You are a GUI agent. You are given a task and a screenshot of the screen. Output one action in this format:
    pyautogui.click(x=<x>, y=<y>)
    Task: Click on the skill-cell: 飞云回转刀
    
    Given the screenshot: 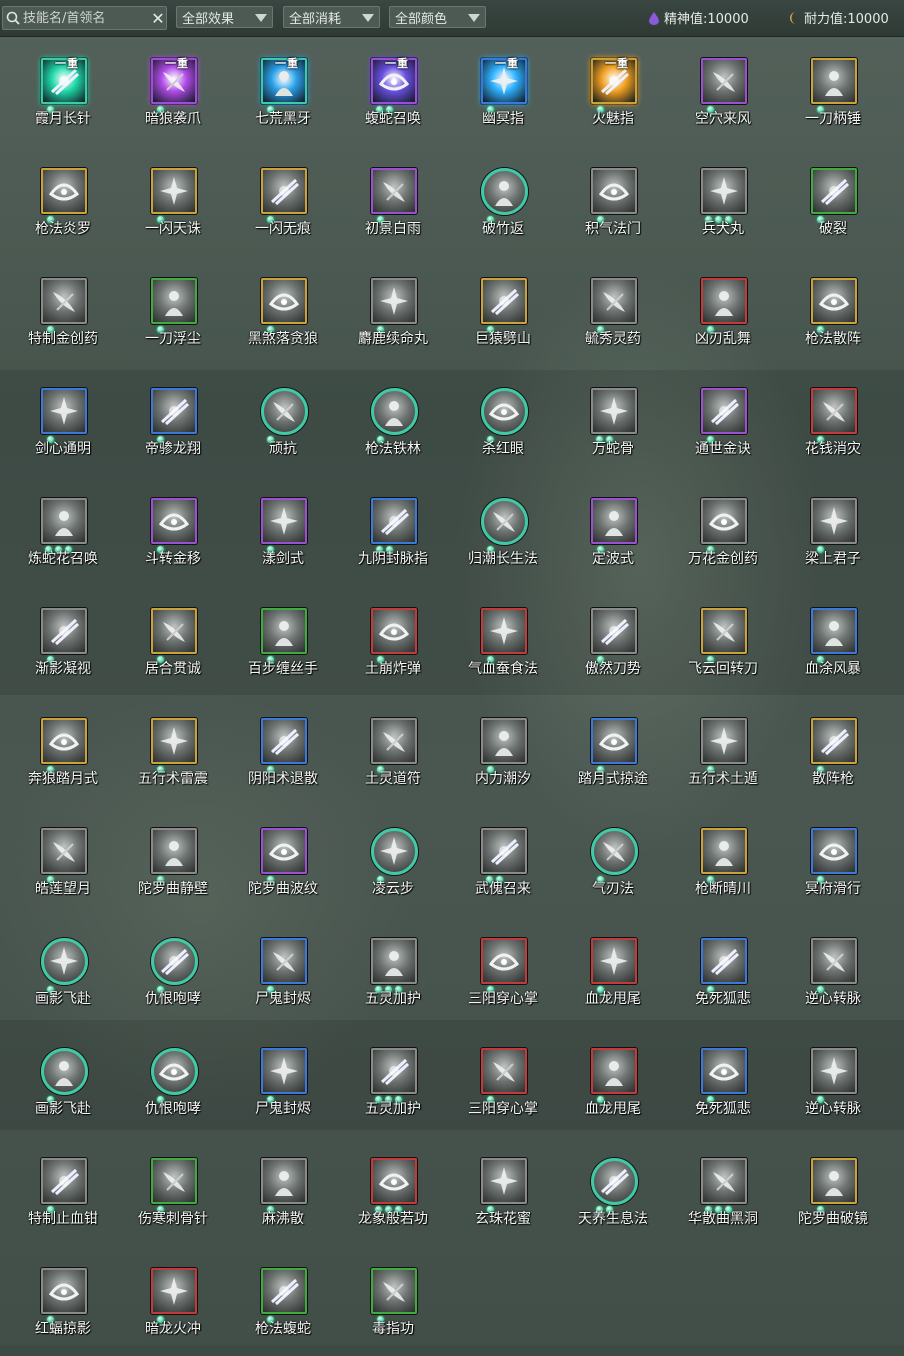 What is the action you would take?
    pyautogui.click(x=723, y=646)
    